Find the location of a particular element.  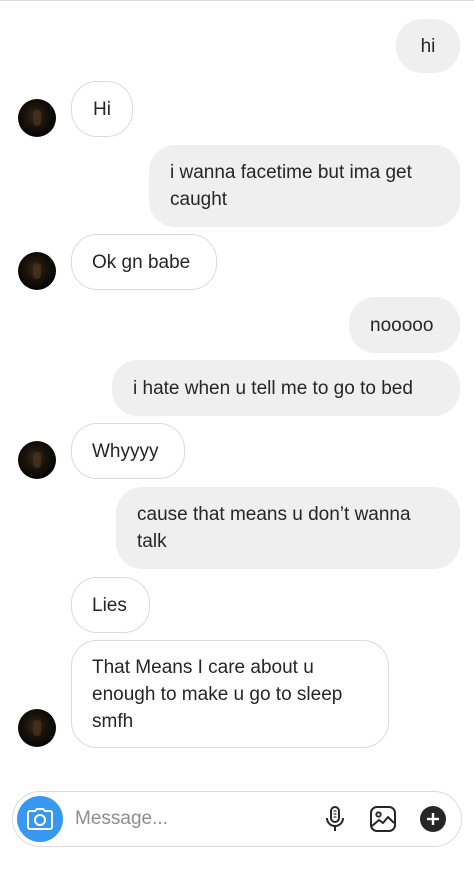

gallery-button is located at coordinates (383, 819).